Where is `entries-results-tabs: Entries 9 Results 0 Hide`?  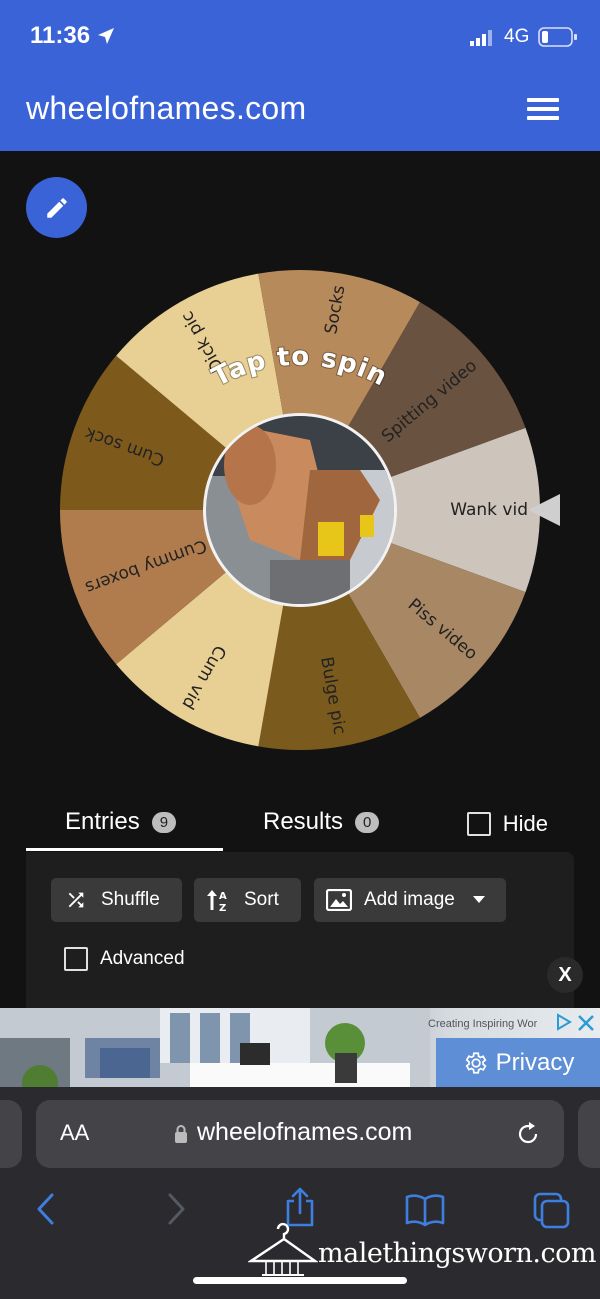
entries-results-tabs: Entries 9 Results 0 Hide is located at coordinates (300, 826).